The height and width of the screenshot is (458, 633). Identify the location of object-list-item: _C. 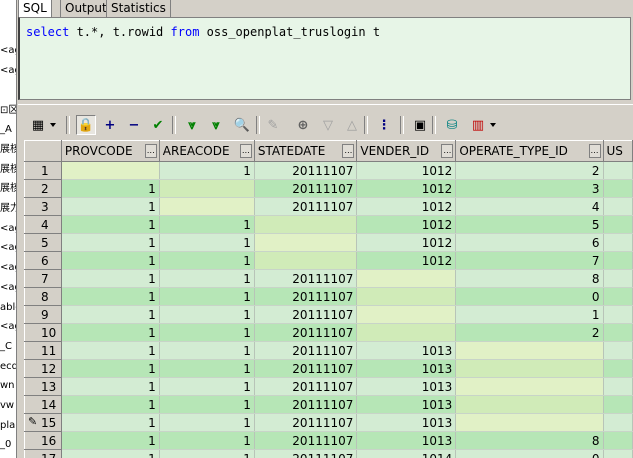
(8, 346).